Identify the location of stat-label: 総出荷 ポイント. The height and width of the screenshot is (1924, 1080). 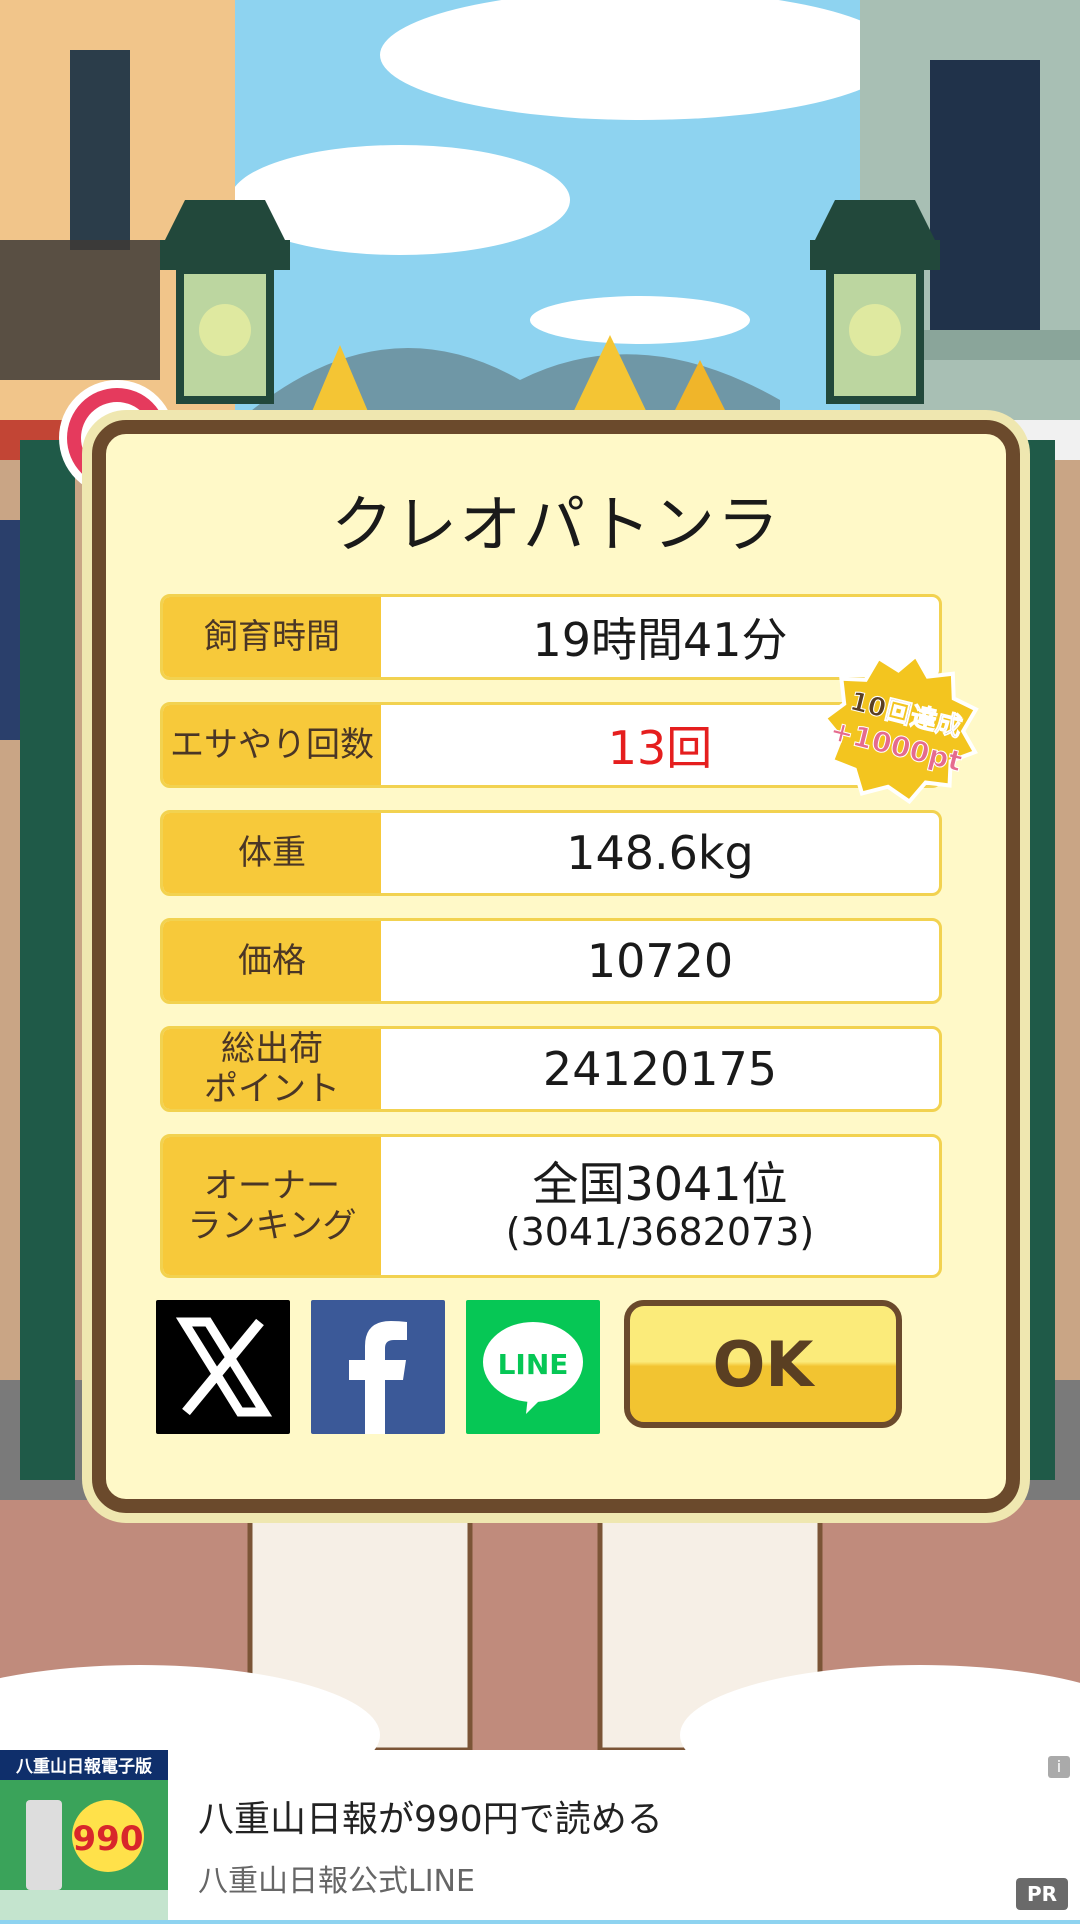
(272, 1069).